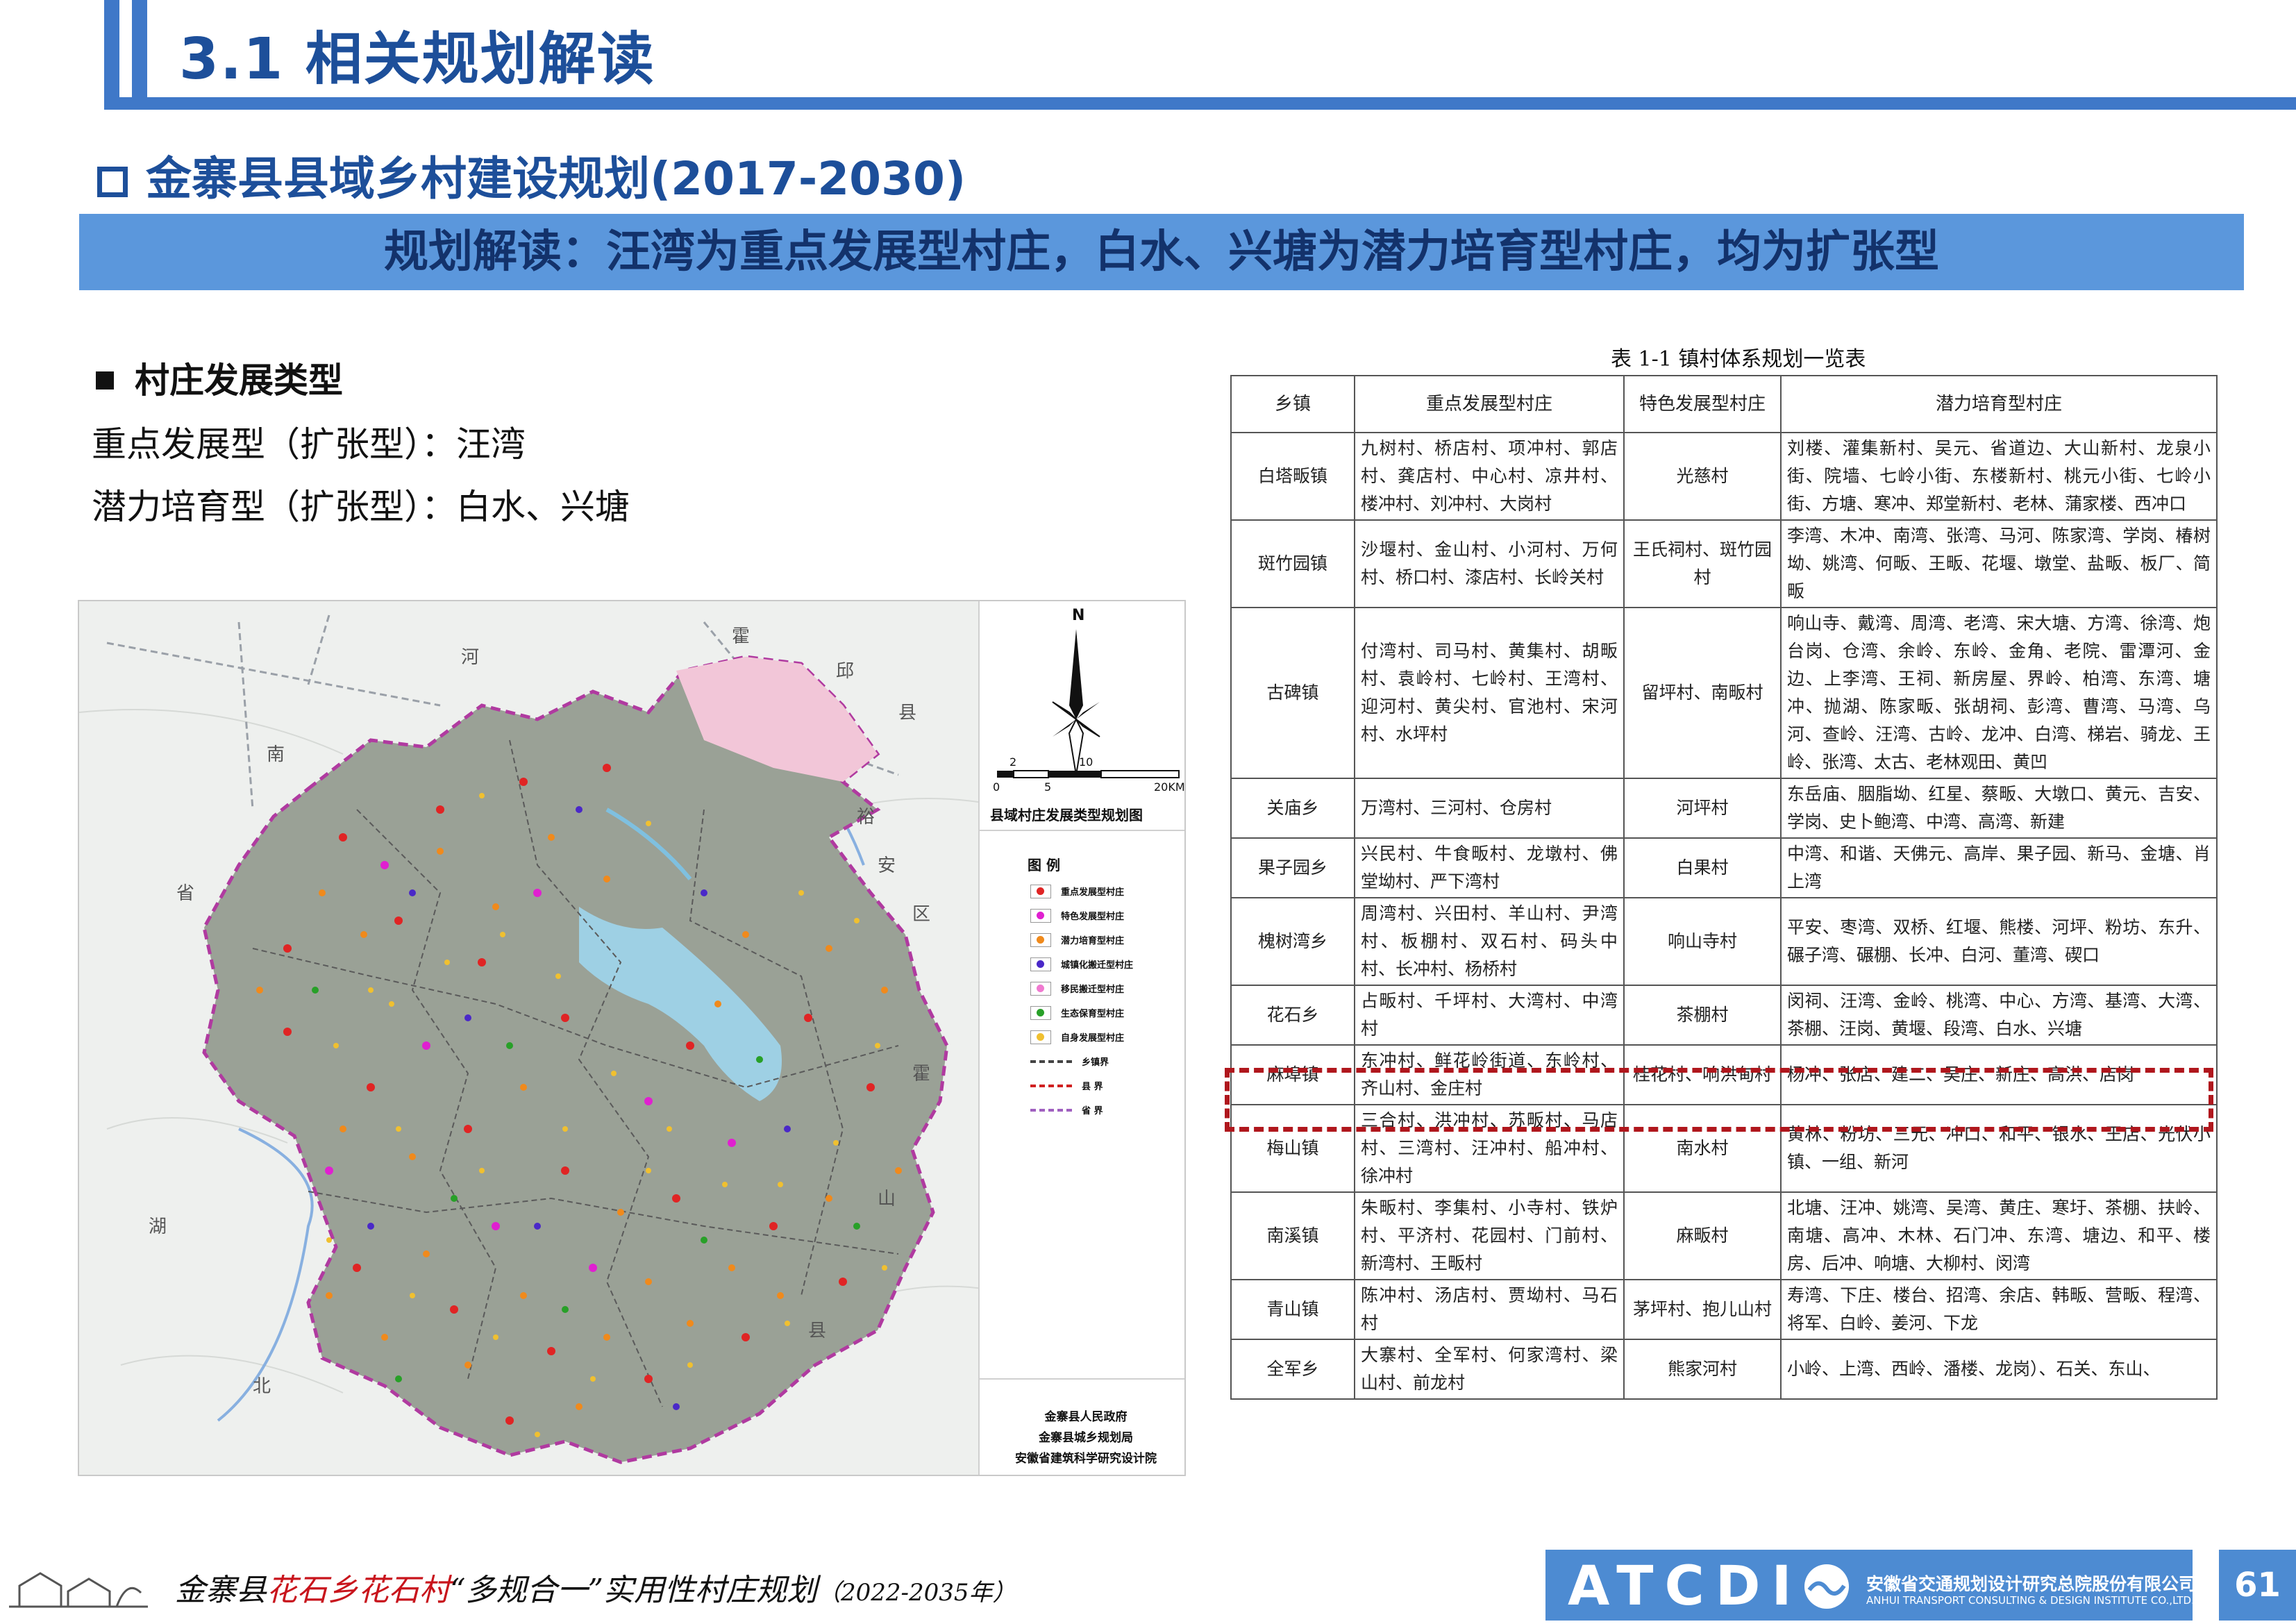  I want to click on company-emblem-icon, so click(1826, 1586).